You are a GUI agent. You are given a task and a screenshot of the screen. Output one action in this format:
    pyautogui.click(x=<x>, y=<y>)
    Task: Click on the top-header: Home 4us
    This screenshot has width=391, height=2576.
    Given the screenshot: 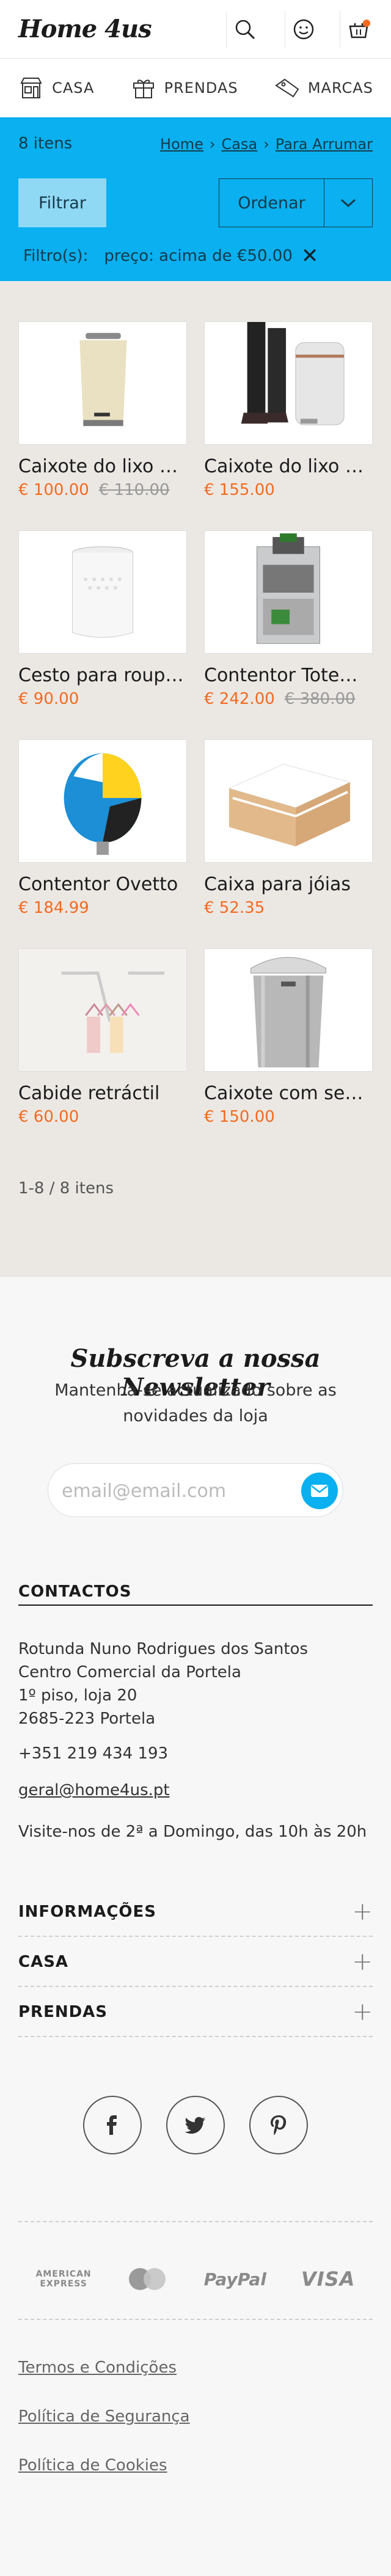 What is the action you would take?
    pyautogui.click(x=195, y=29)
    